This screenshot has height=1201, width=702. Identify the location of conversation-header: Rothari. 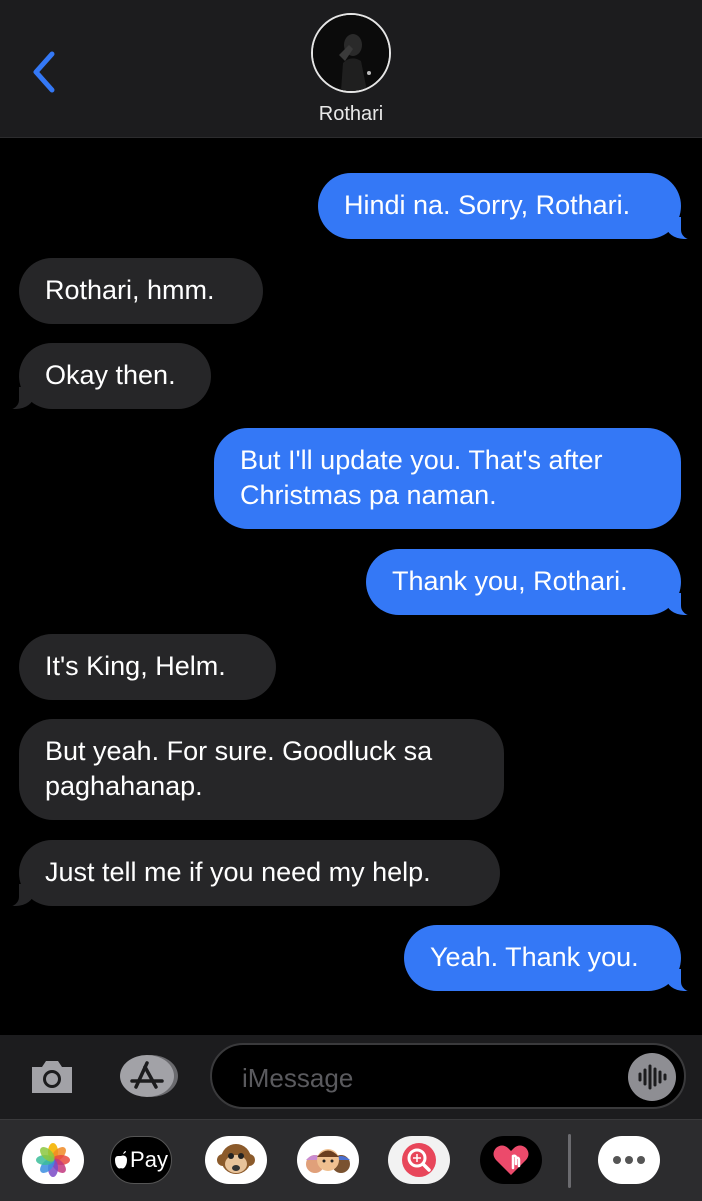
(351, 69).